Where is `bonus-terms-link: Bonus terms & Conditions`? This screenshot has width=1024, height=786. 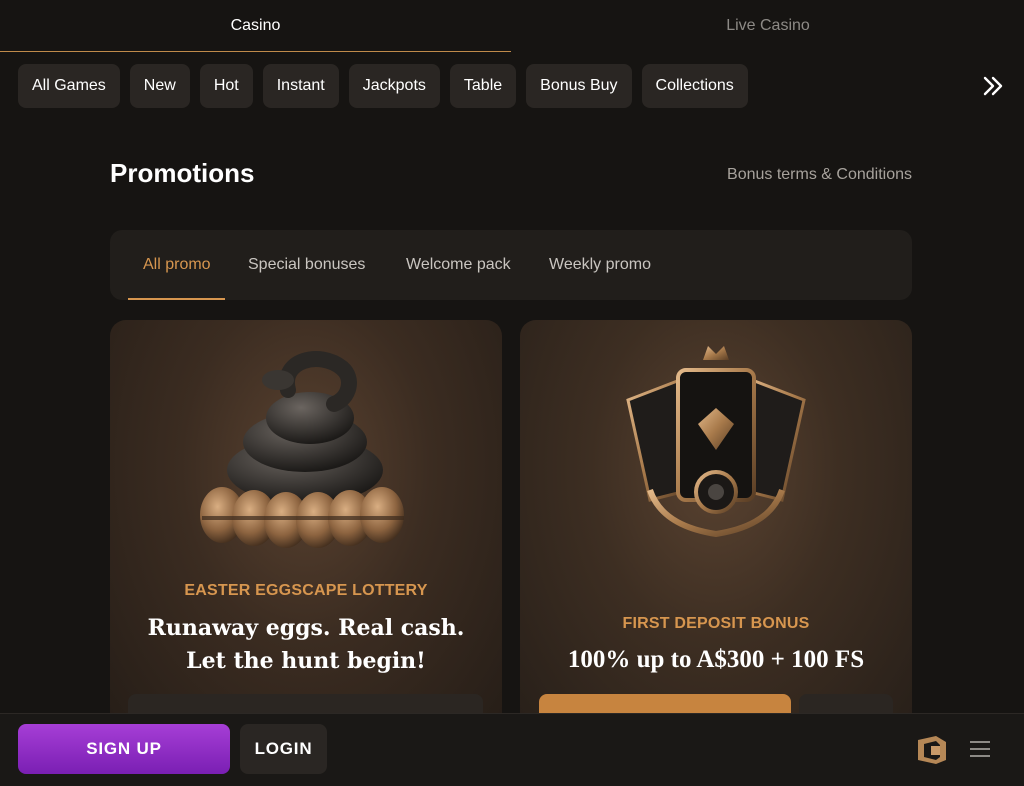
bonus-terms-link: Bonus terms & Conditions is located at coordinates (819, 175).